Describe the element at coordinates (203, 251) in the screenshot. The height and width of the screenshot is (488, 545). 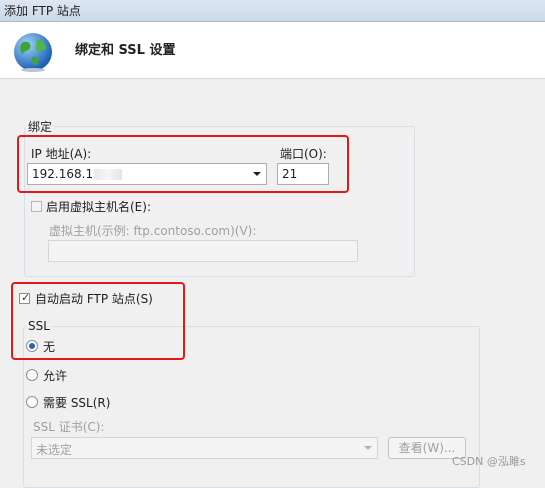
I see `virtual-host-input` at that location.